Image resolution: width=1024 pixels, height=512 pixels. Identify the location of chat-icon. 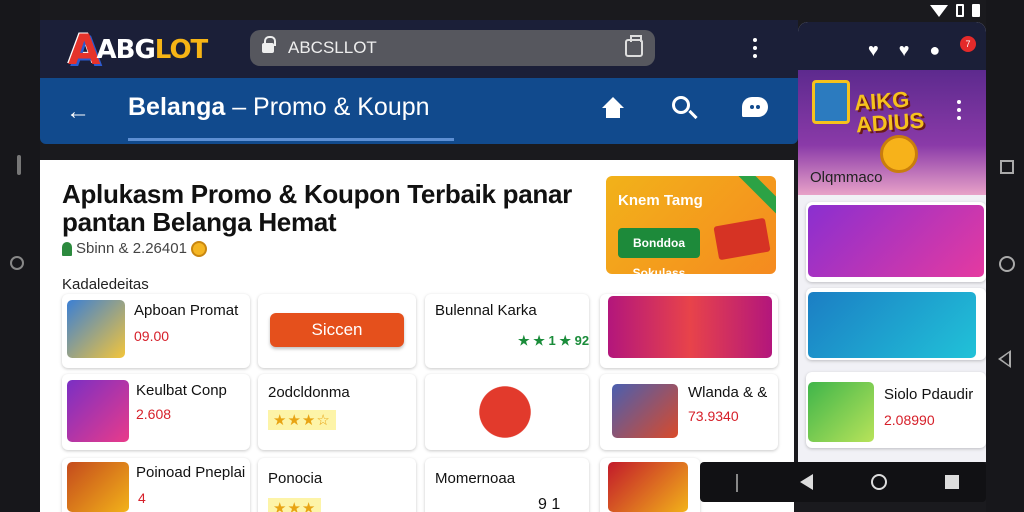
(755, 107).